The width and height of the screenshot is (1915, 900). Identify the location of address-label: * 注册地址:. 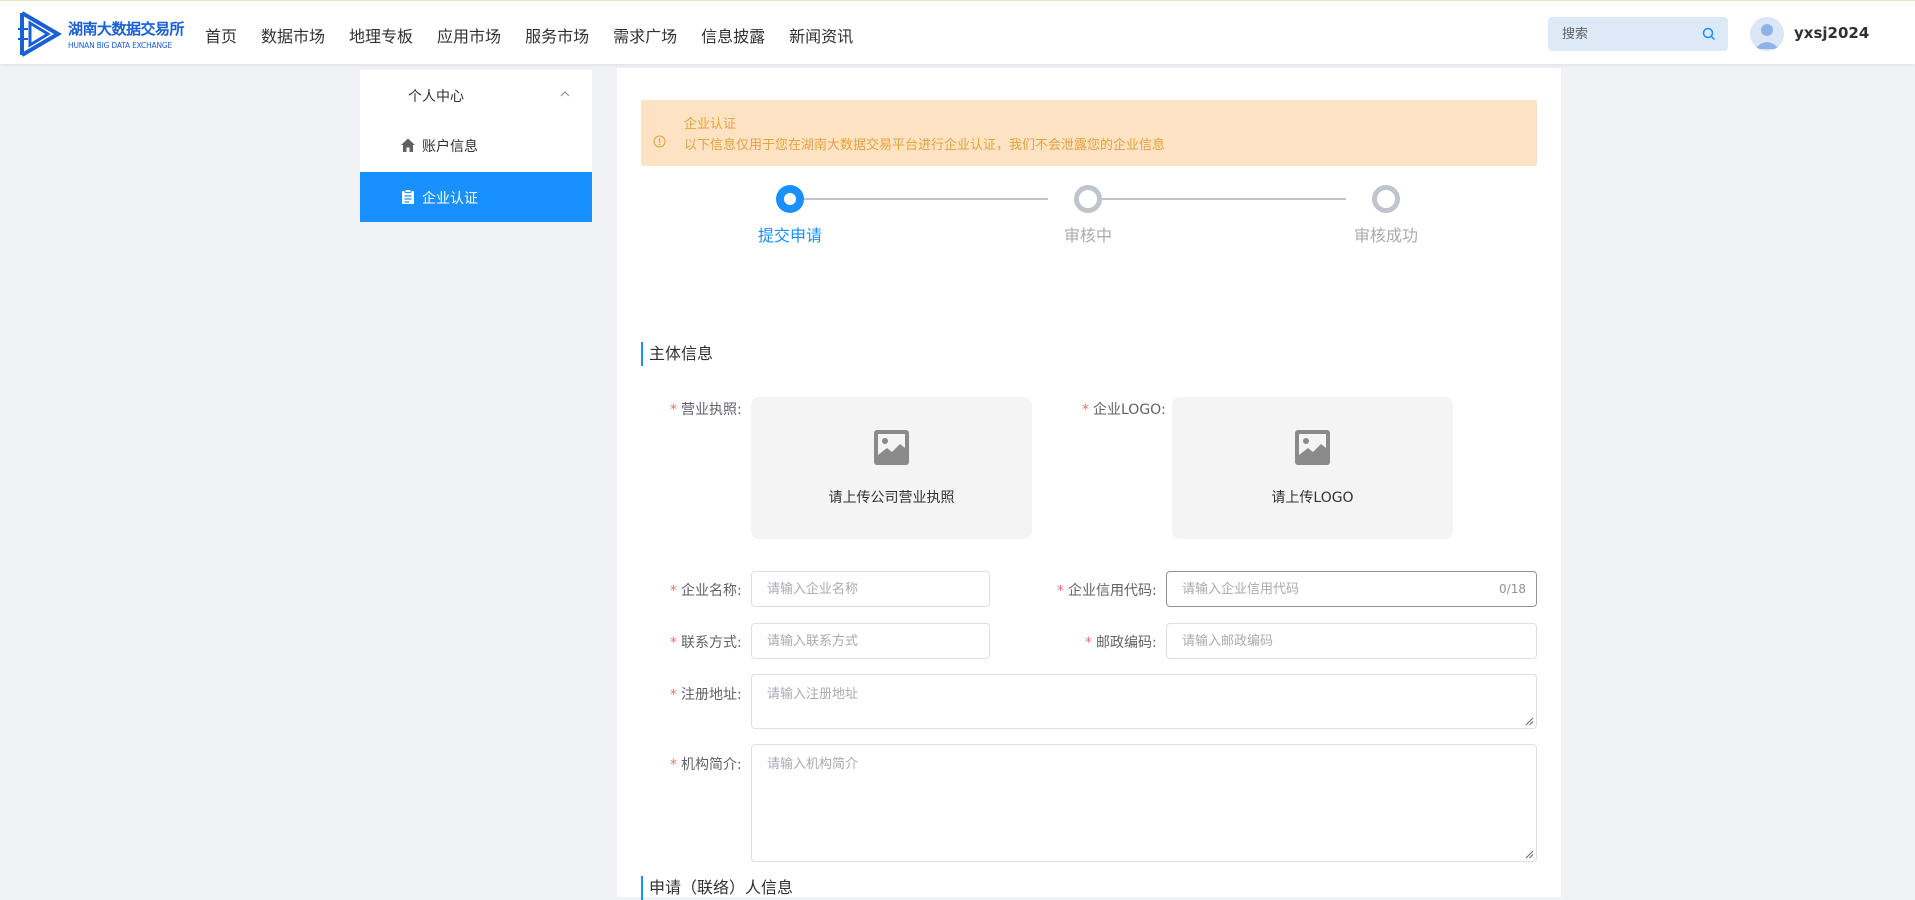
(706, 695).